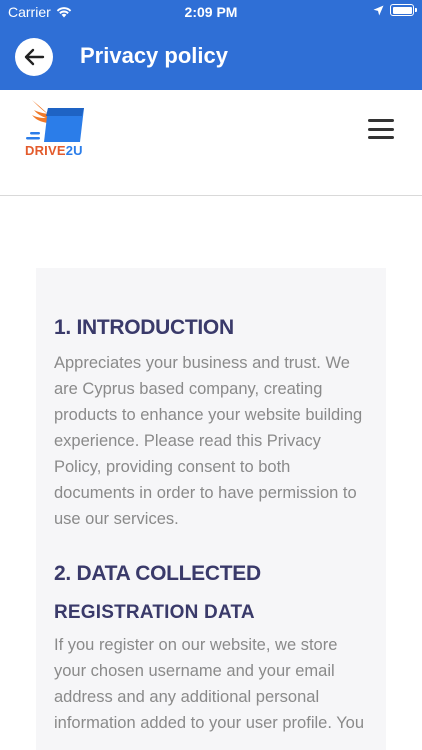  I want to click on back-arrow-icon, so click(34, 57).